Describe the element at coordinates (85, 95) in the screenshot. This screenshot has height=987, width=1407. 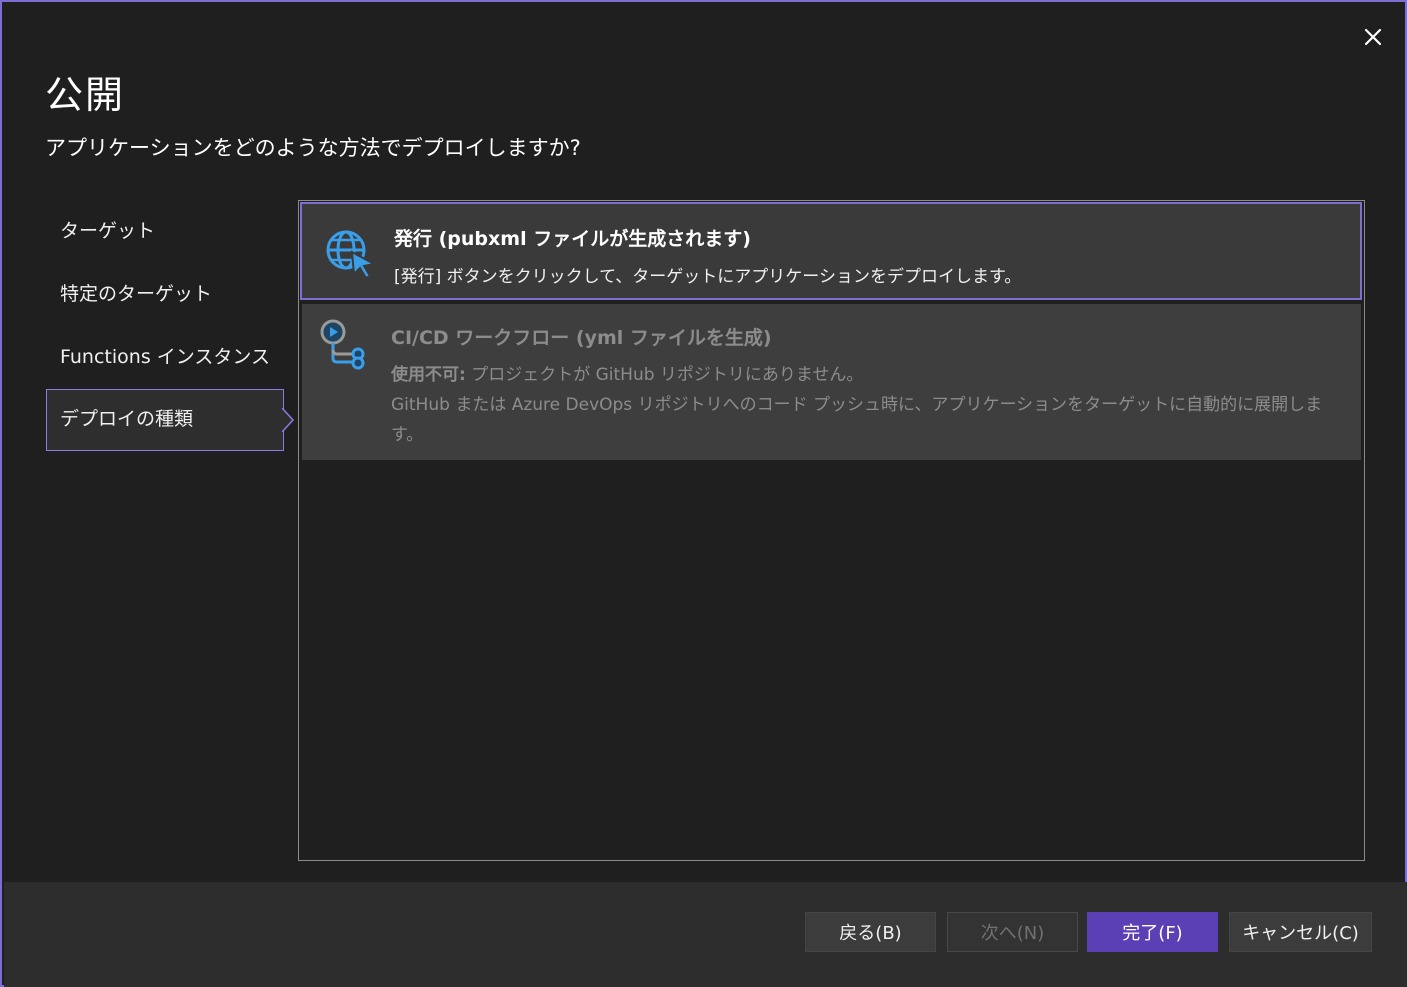
I see `dialog-title: 公開` at that location.